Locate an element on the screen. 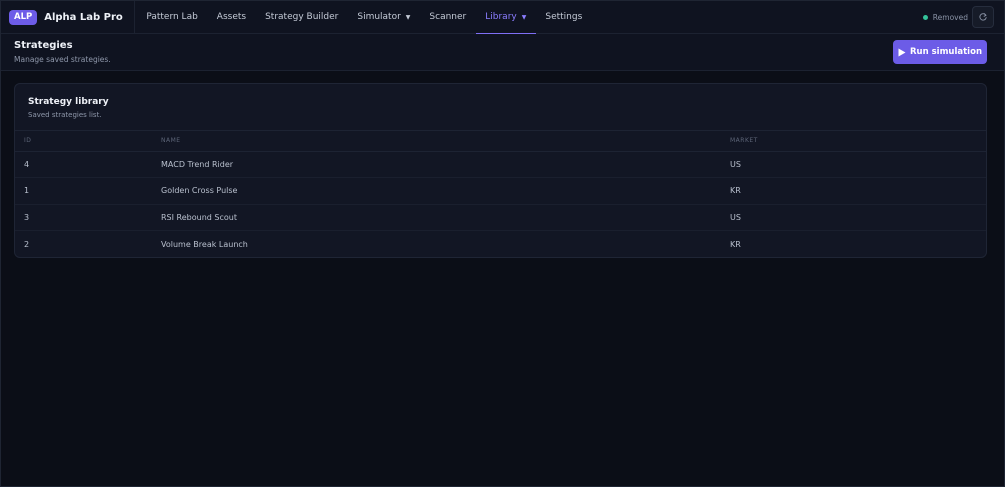  table-row: 1 Golden Cross Pulse KR is located at coordinates (500, 191).